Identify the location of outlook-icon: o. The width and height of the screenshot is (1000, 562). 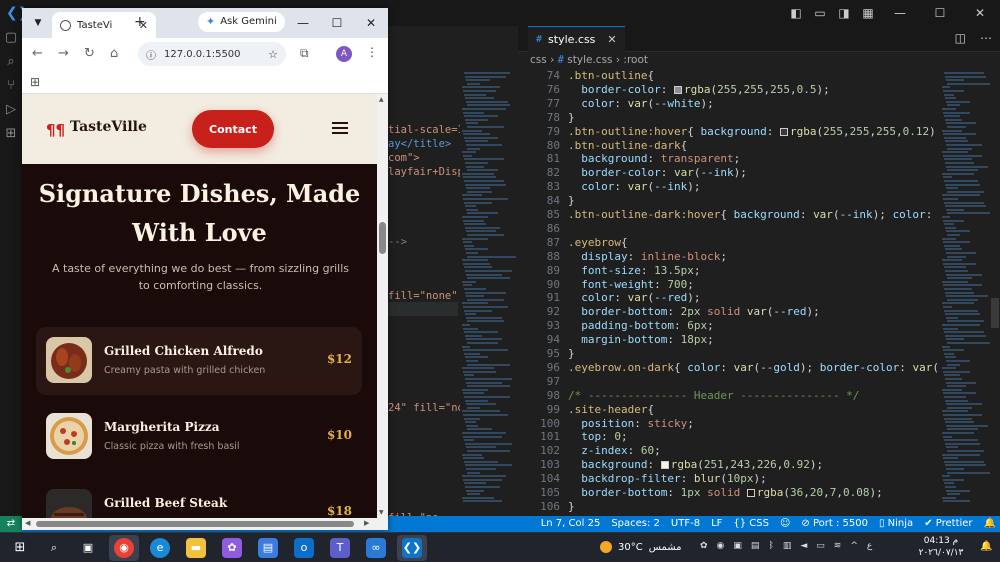
(304, 548).